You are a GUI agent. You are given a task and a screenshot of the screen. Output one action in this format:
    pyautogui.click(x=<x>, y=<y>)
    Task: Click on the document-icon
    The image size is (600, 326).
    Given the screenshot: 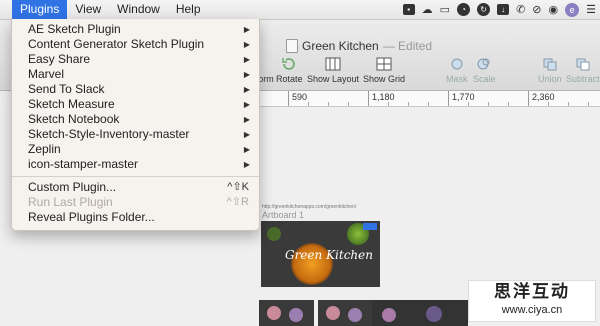 What is the action you would take?
    pyautogui.click(x=292, y=46)
    